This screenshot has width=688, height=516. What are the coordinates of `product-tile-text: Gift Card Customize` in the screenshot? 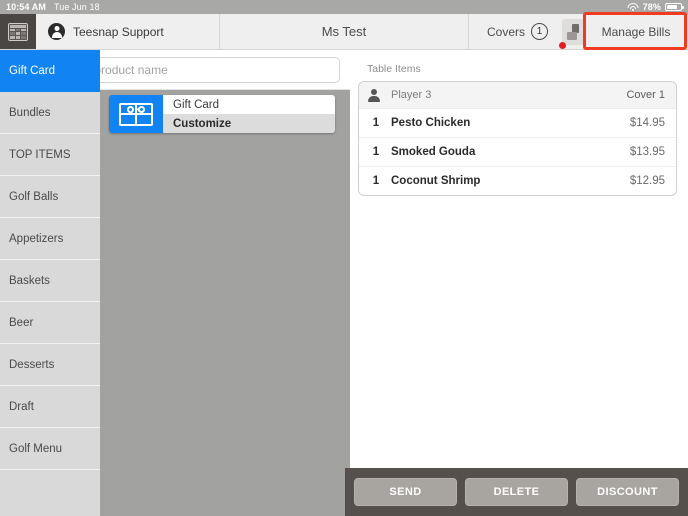 It's located at (249, 114).